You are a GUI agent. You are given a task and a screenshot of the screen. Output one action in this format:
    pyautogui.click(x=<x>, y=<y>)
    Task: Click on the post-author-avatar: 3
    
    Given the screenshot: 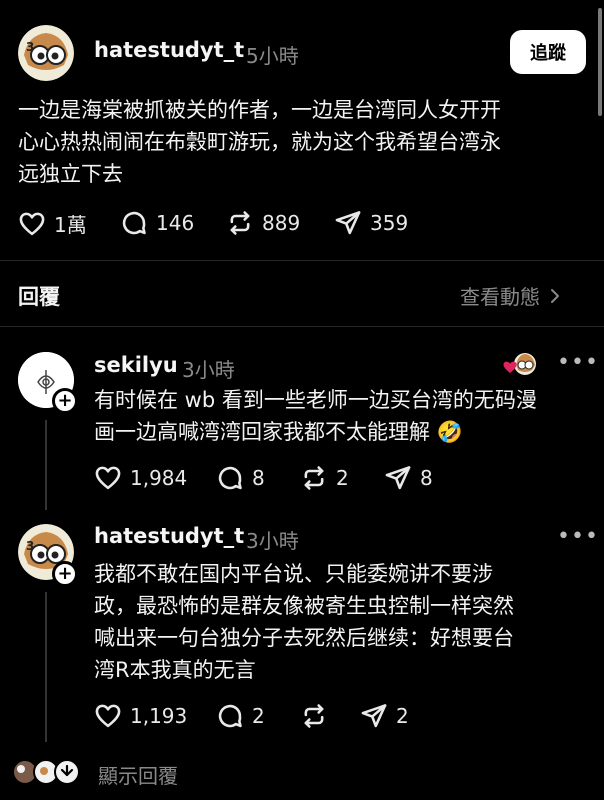 What is the action you would take?
    pyautogui.click(x=46, y=53)
    